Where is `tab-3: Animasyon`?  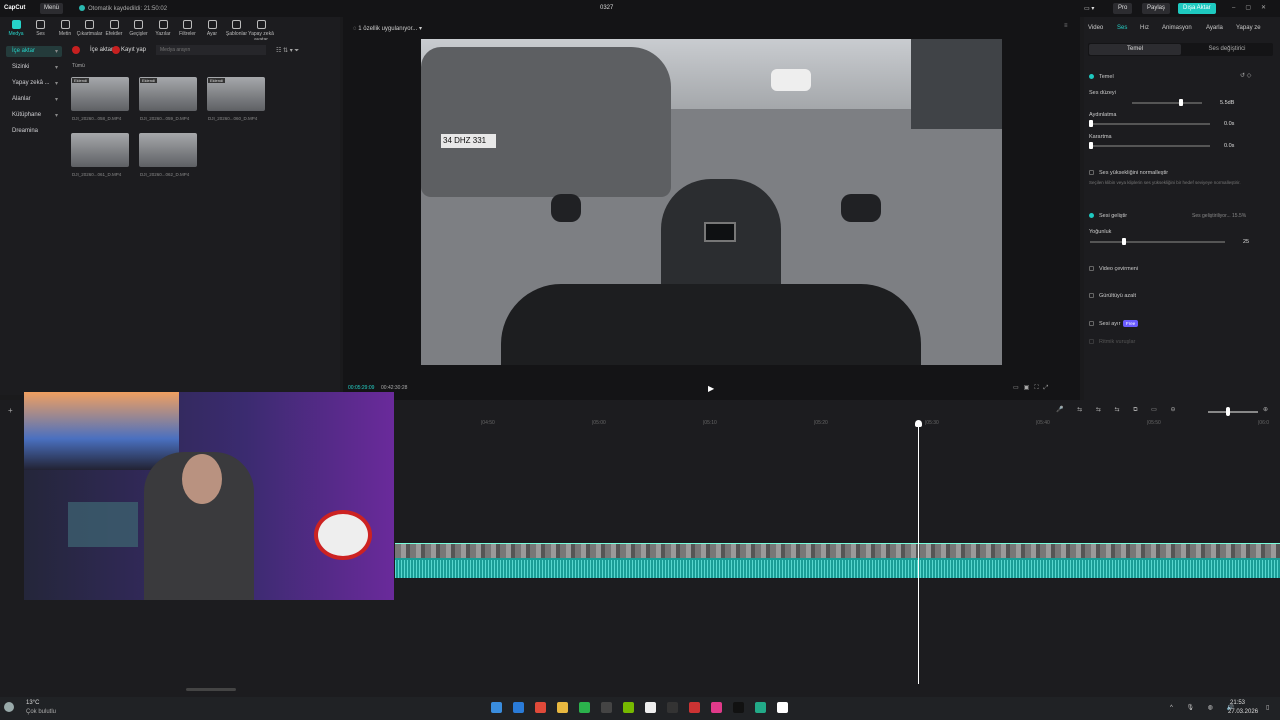
tab-3: Animasyon is located at coordinates (1177, 28).